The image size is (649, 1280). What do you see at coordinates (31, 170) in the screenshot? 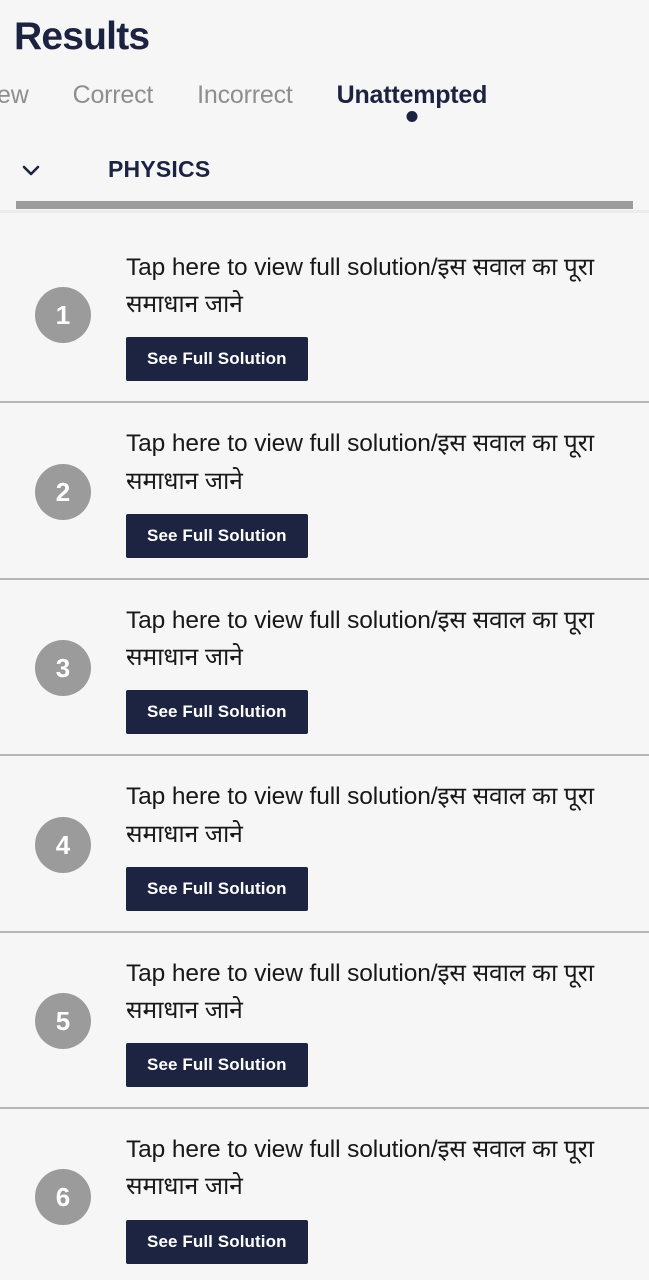
I see `chevron-down-icon` at bounding box center [31, 170].